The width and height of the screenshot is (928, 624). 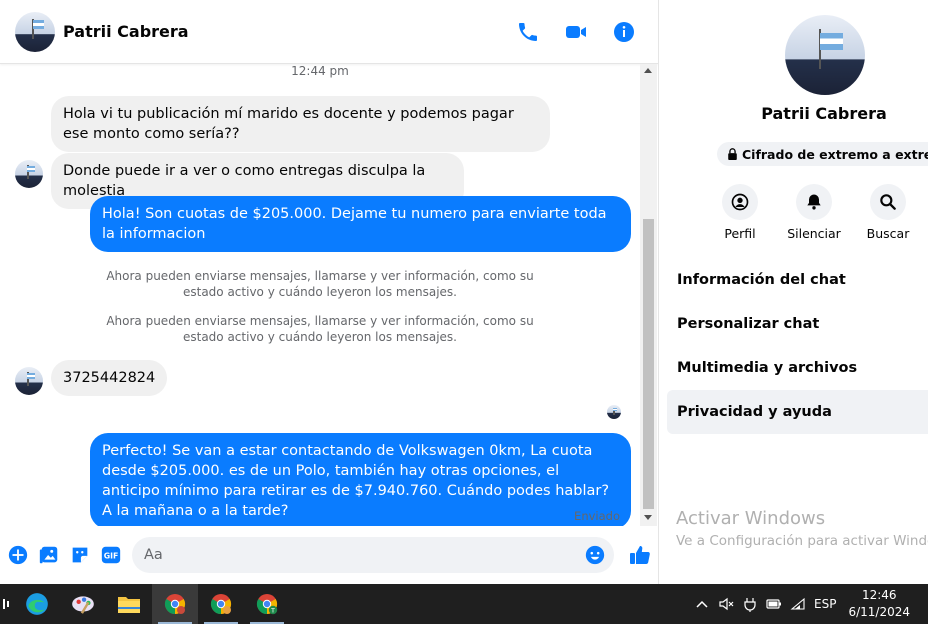 I want to click on chrome-profile-icon, so click(x=221, y=604).